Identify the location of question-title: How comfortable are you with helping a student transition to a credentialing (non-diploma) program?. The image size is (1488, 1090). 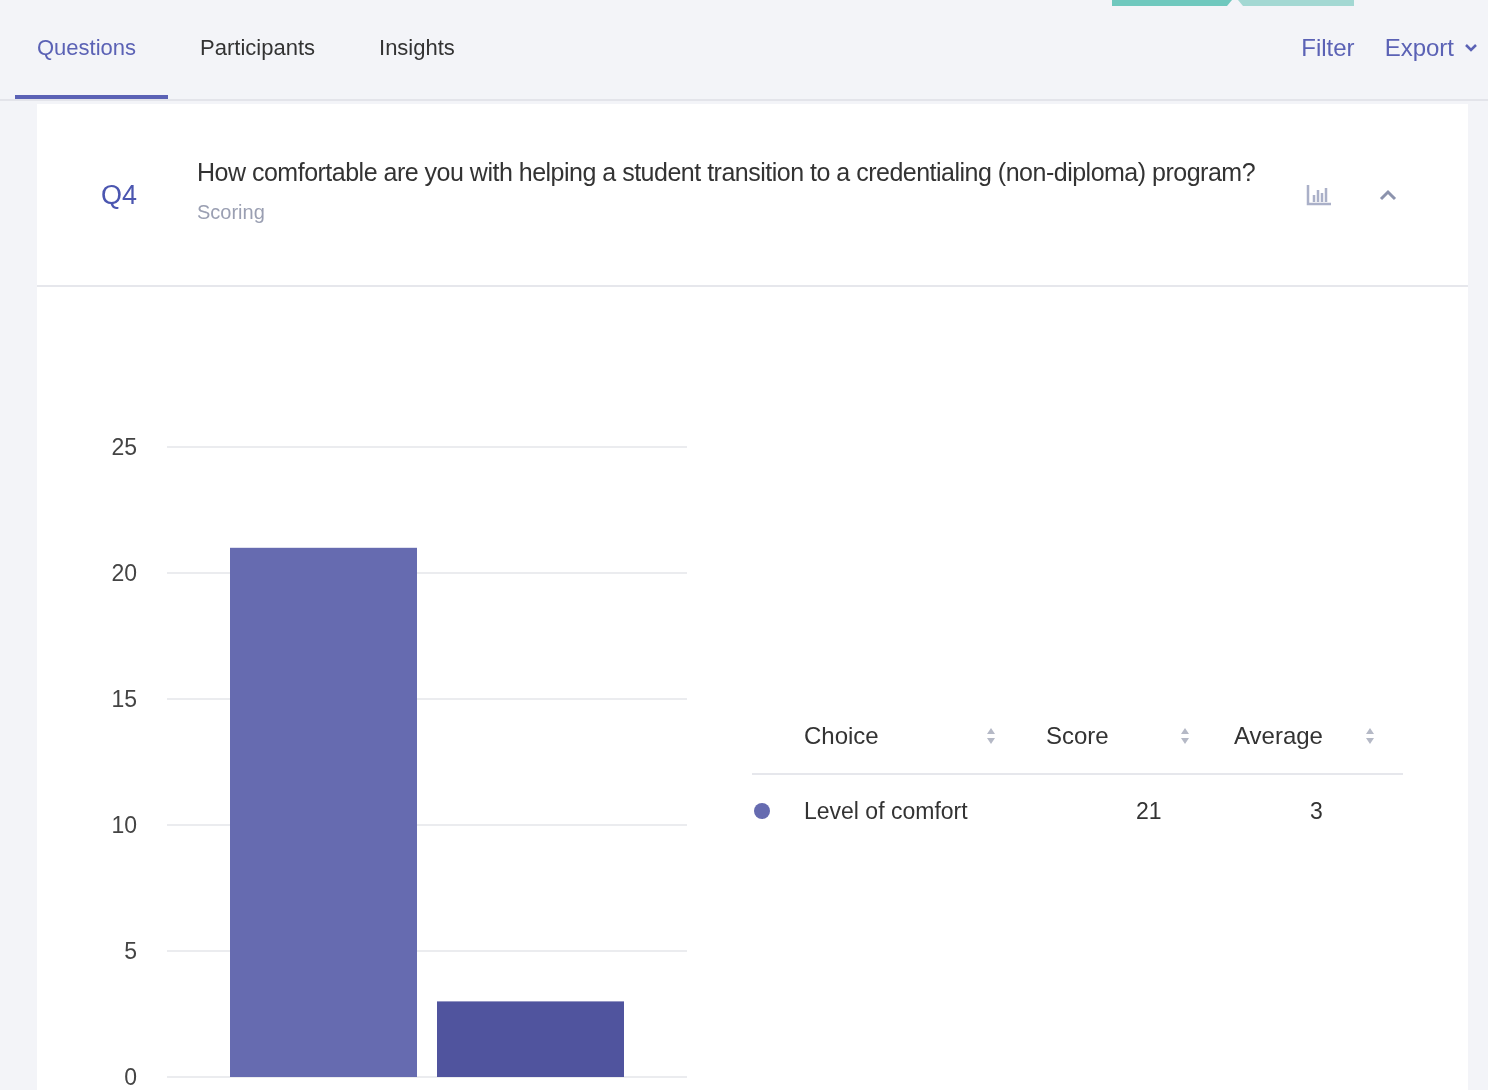
(727, 172).